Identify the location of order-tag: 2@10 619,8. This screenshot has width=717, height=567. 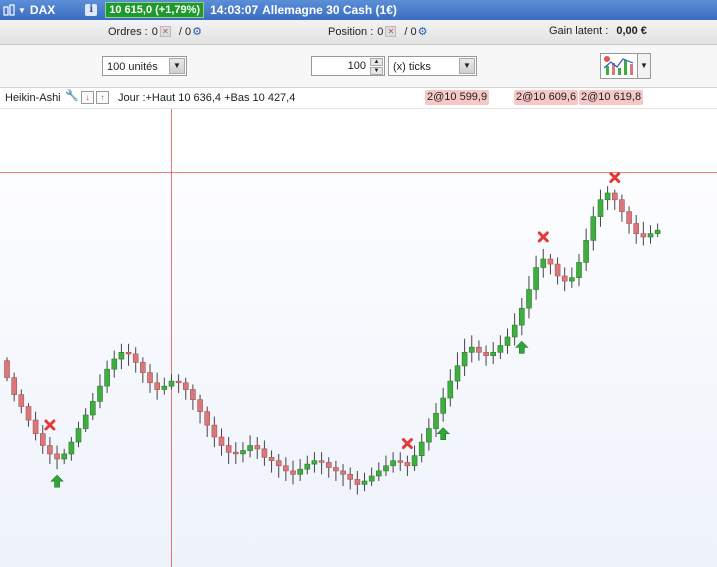
(611, 97).